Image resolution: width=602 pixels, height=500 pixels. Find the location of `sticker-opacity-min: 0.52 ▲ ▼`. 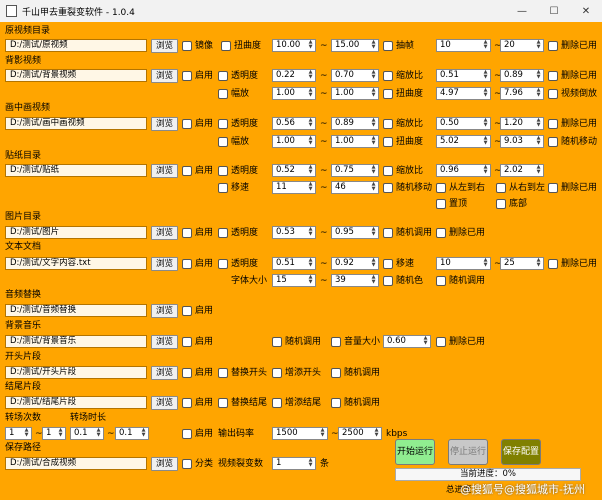

sticker-opacity-min: 0.52 ▲ ▼ is located at coordinates (294, 170).